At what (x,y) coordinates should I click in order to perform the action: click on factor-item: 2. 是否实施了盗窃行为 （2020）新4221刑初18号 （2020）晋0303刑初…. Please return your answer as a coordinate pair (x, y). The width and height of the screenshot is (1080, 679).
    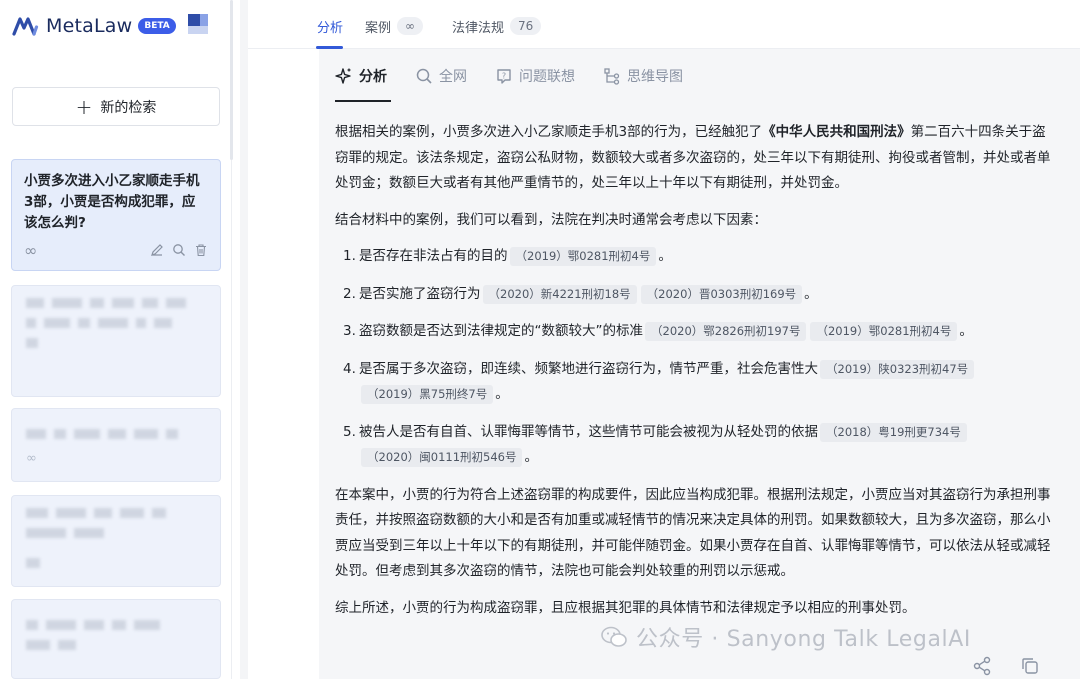
    Looking at the image, I should click on (580, 294).